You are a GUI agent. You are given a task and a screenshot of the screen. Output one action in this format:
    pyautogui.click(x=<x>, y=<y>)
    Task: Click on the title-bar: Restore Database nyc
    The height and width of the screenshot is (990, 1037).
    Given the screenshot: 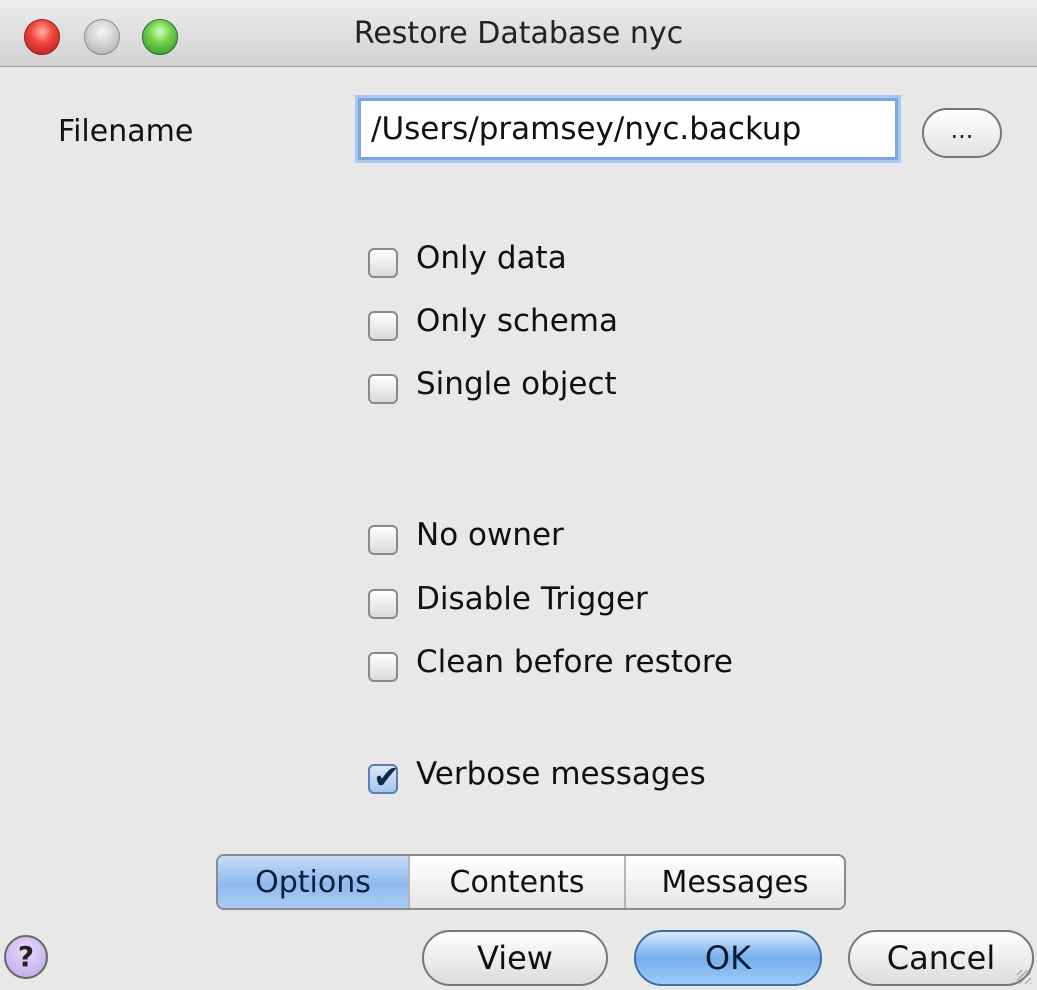 What is the action you would take?
    pyautogui.click(x=518, y=33)
    